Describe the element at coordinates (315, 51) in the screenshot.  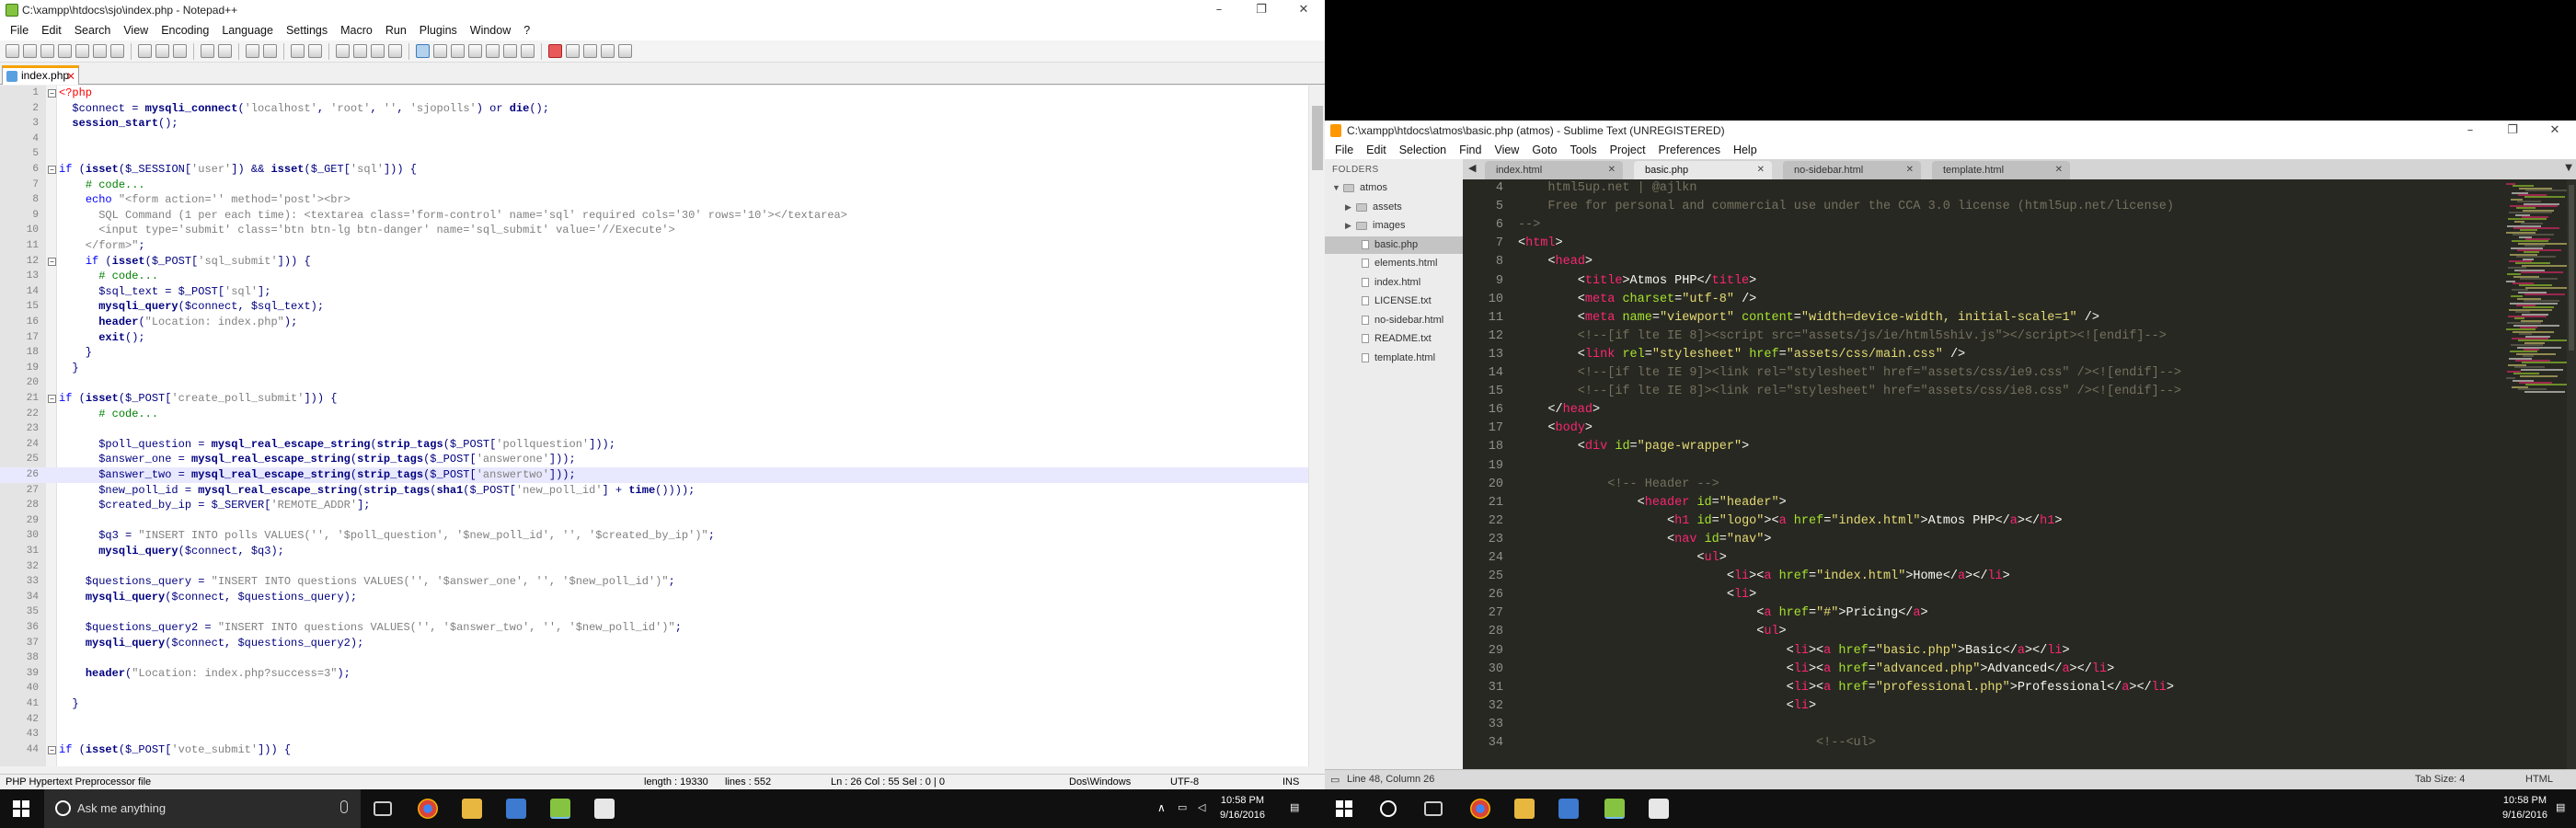
I see `zoom-out-icon` at that location.